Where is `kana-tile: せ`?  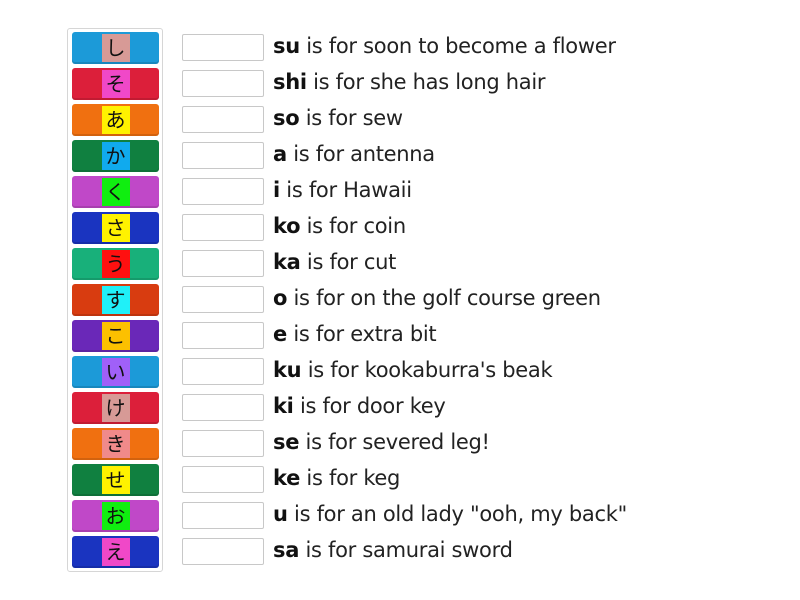
kana-tile: せ is located at coordinates (115, 480).